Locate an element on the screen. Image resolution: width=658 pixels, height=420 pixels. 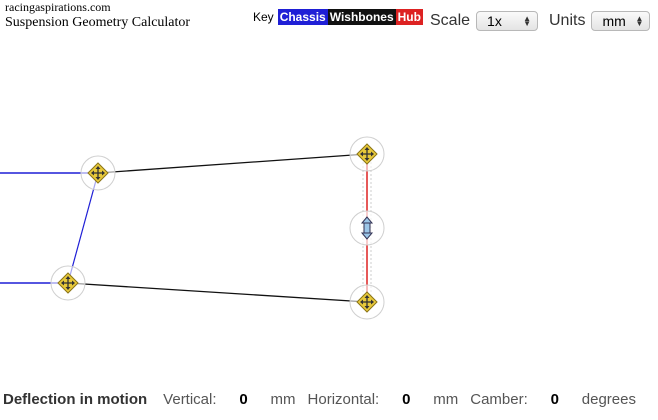
vertical-value: 0 is located at coordinates (243, 399).